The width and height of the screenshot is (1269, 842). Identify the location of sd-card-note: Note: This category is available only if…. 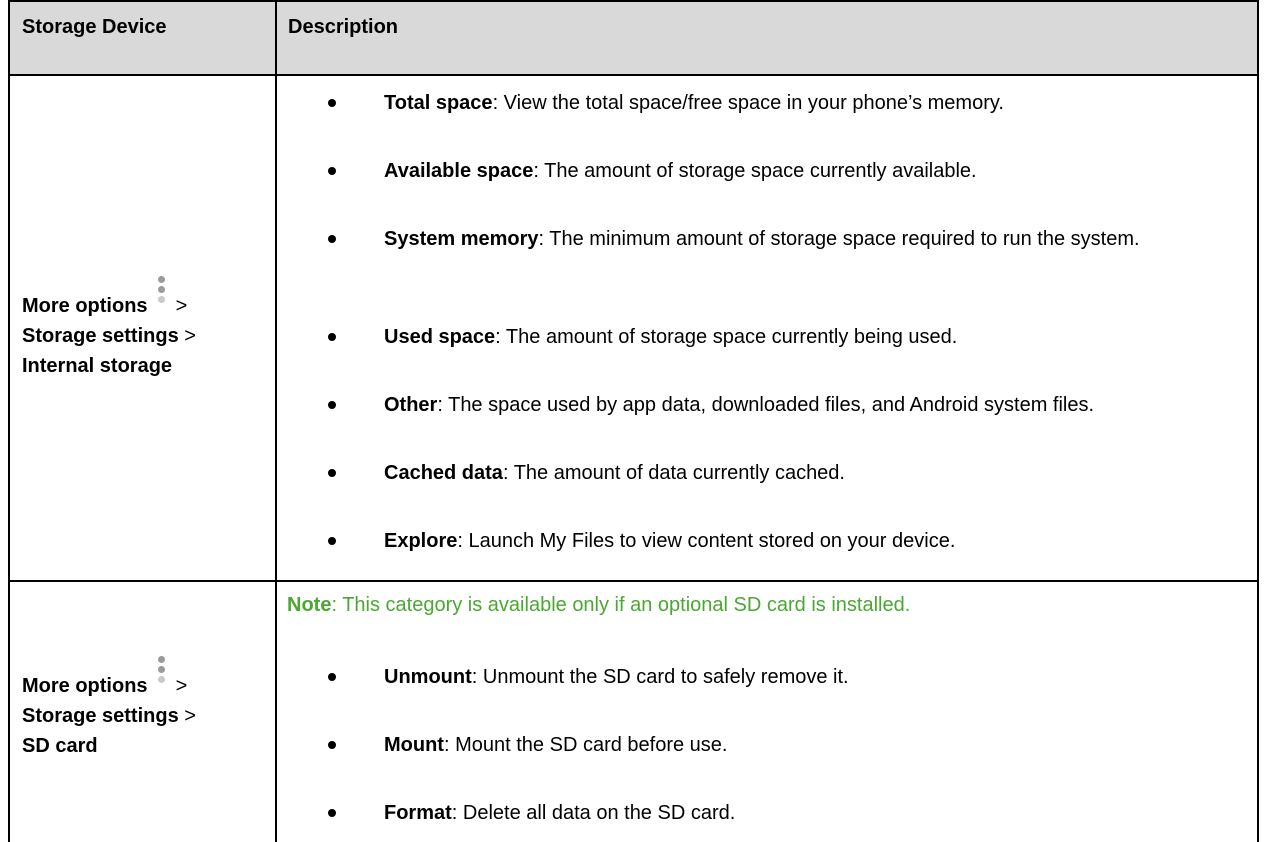
(598, 605).